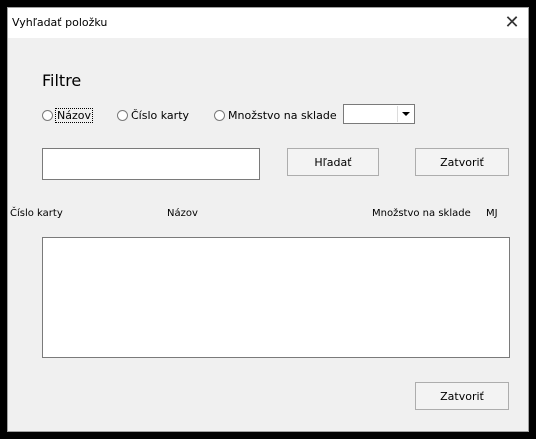 This screenshot has width=536, height=439. Describe the element at coordinates (421, 213) in the screenshot. I see `column-header-stock-quantity: Množstvo na sklade` at that location.